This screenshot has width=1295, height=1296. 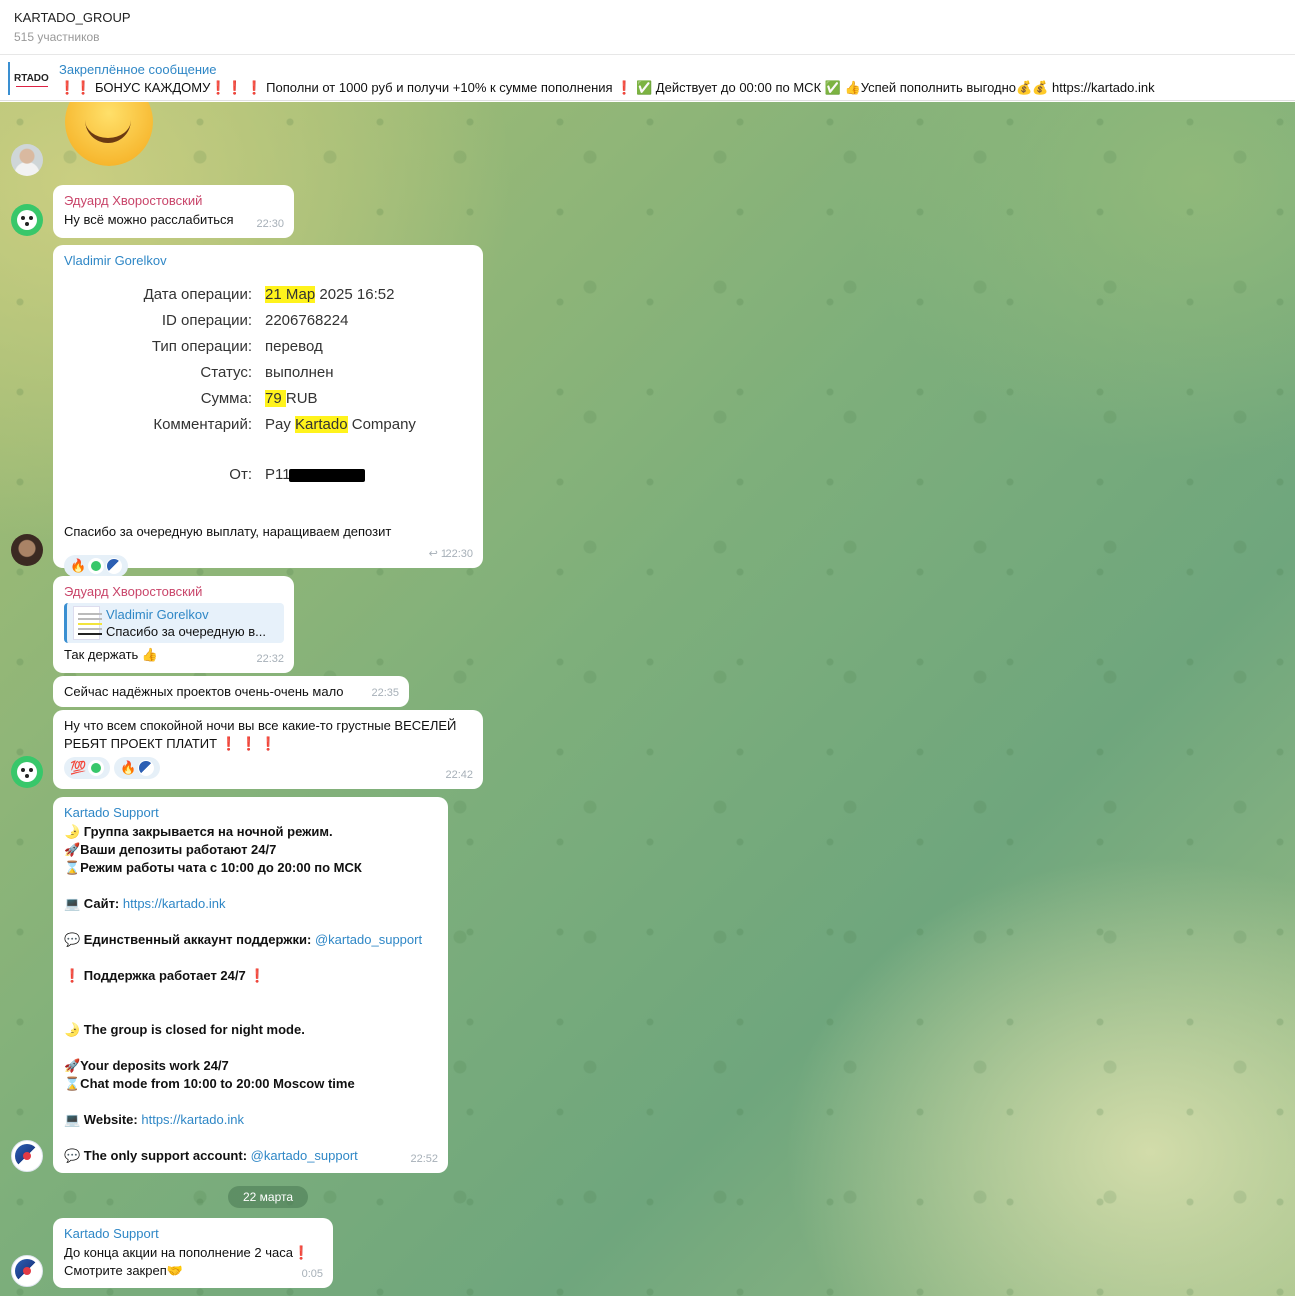 I want to click on reply-sender: Vladimir Gorelkov, so click(x=157, y=614).